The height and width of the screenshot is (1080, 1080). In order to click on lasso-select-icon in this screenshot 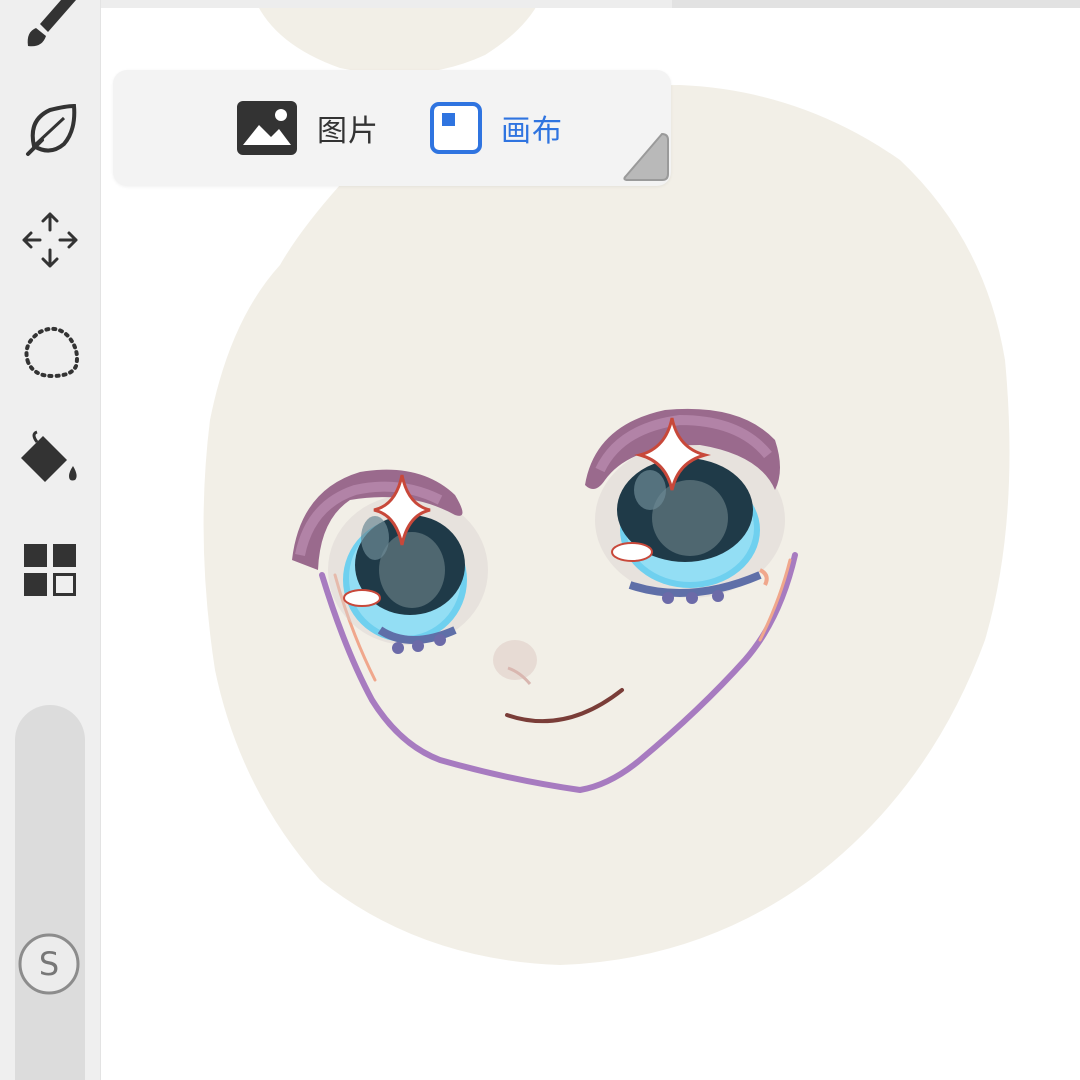, I will do `click(51, 352)`.